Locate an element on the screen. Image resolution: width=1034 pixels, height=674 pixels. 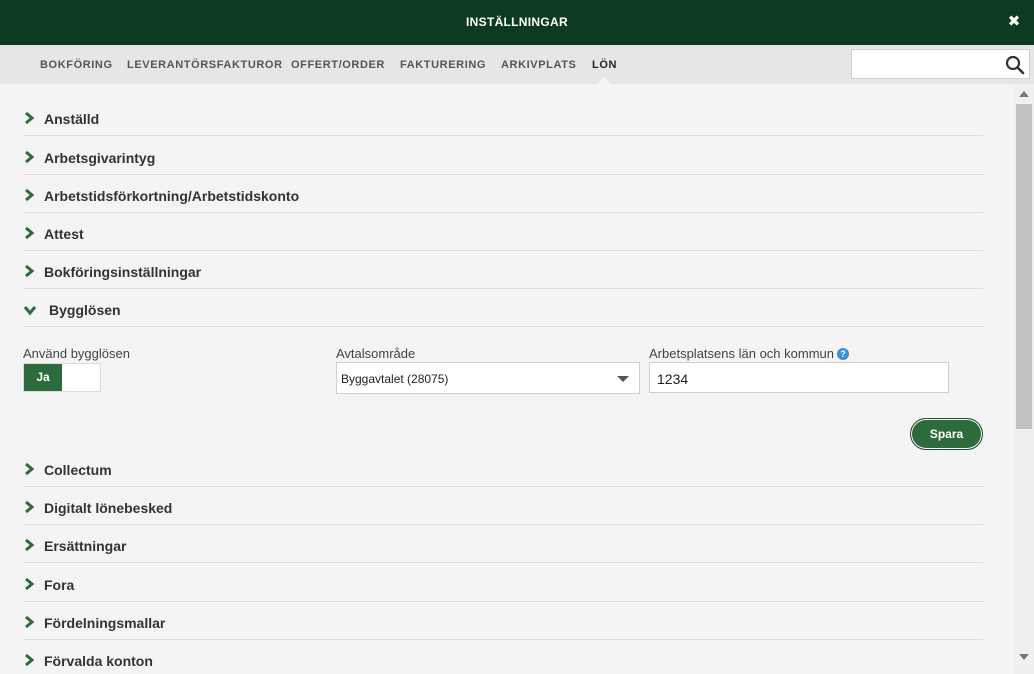
search-box is located at coordinates (940, 64).